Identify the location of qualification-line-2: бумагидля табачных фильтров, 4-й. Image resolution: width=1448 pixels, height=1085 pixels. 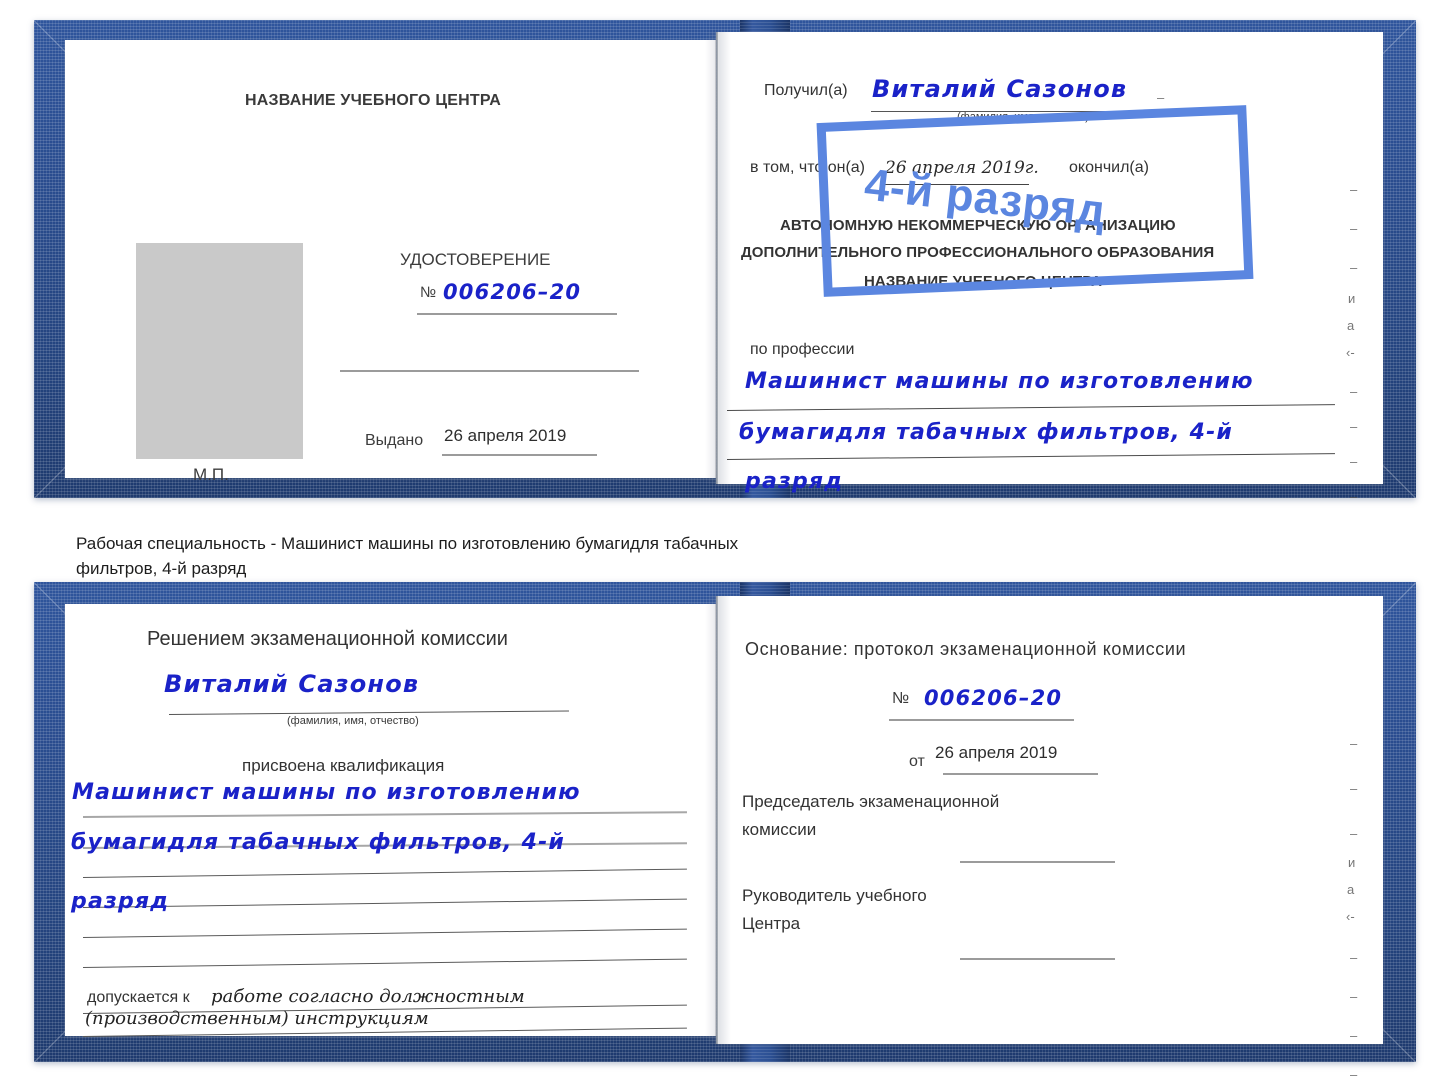
(318, 842).